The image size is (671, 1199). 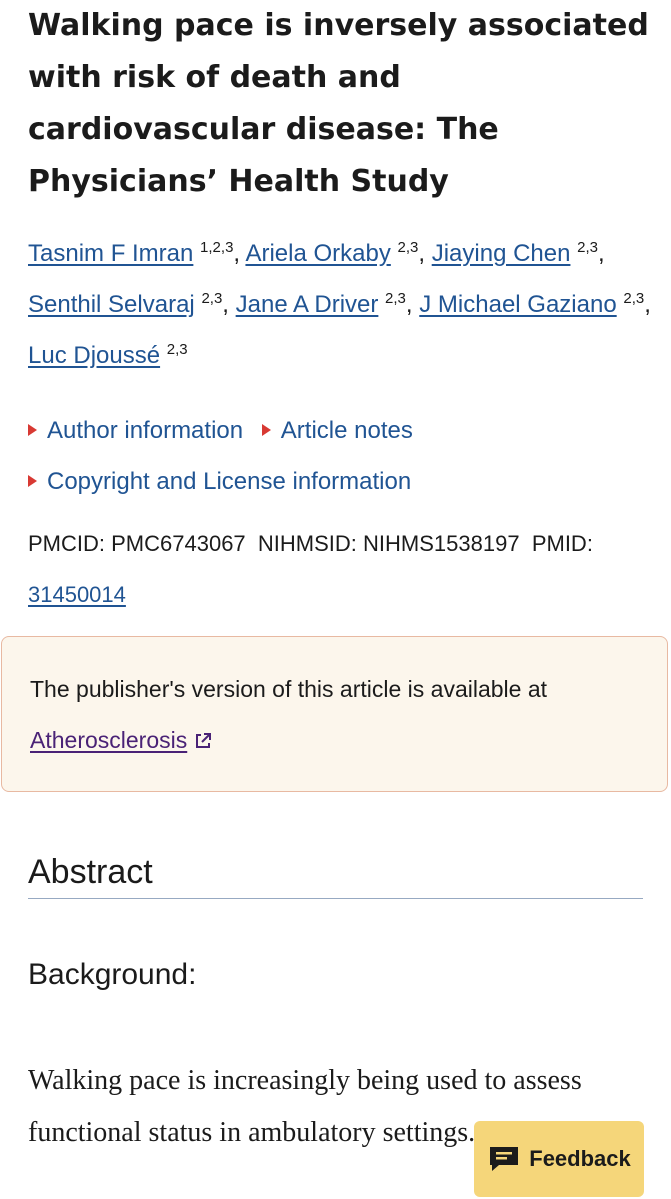 I want to click on nihmsid-value: NIHMS1538197, so click(x=441, y=543).